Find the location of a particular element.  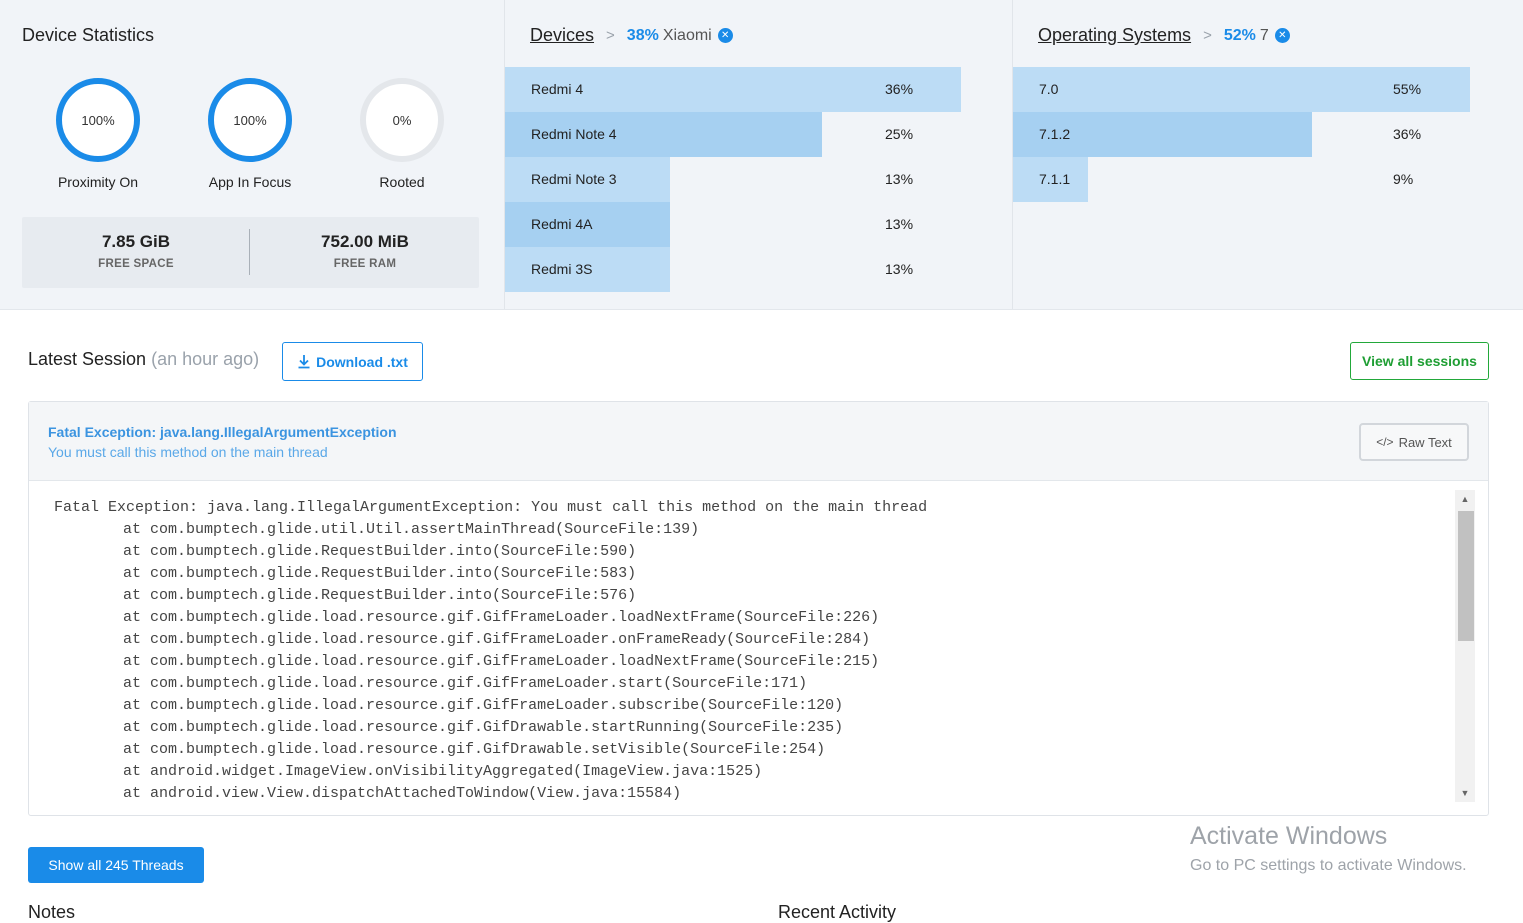

bar-percent: 55% is located at coordinates (1407, 89).